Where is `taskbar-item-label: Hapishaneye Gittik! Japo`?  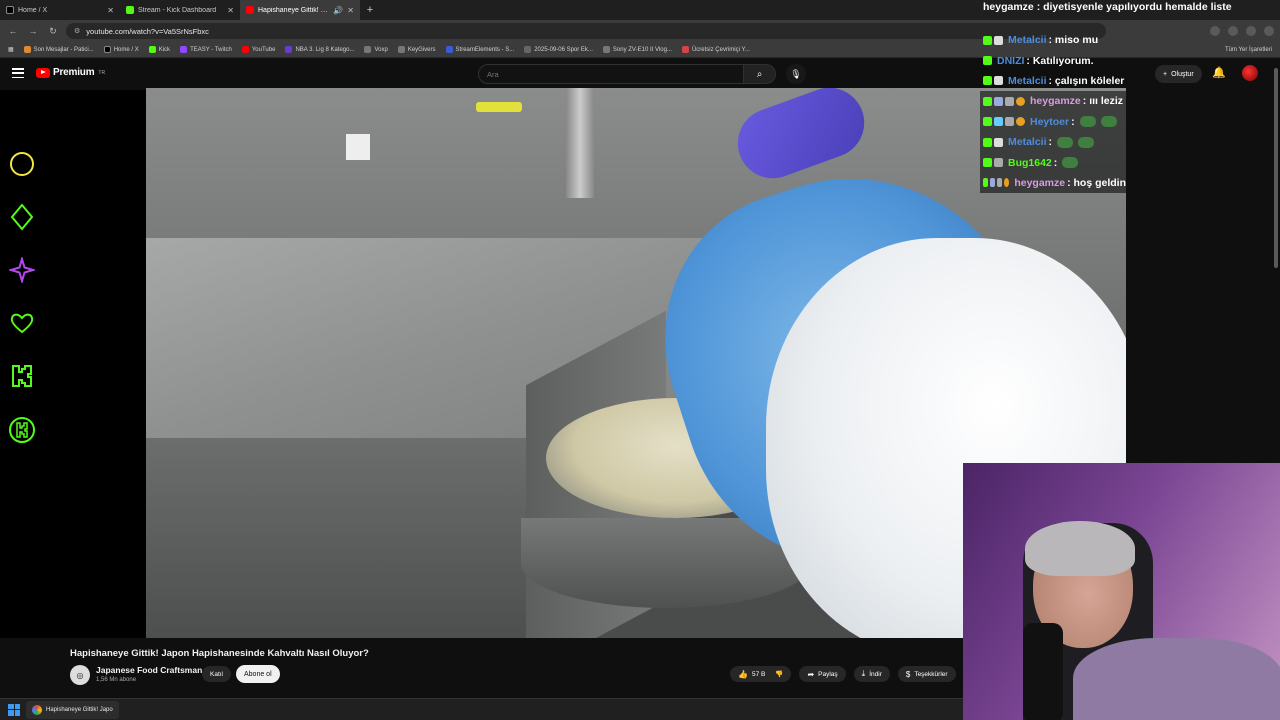
taskbar-item-label: Hapishaneye Gittik! Japo is located at coordinates (79, 709).